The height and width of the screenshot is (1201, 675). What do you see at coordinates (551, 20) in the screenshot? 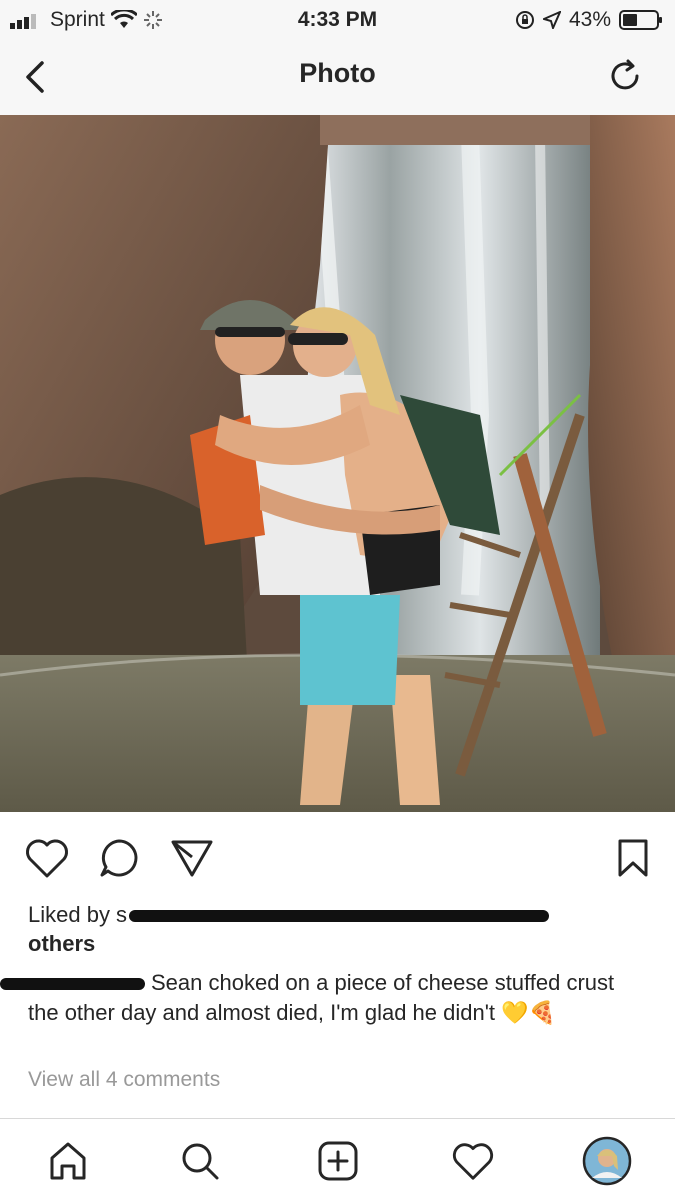
I see `location-icon` at bounding box center [551, 20].